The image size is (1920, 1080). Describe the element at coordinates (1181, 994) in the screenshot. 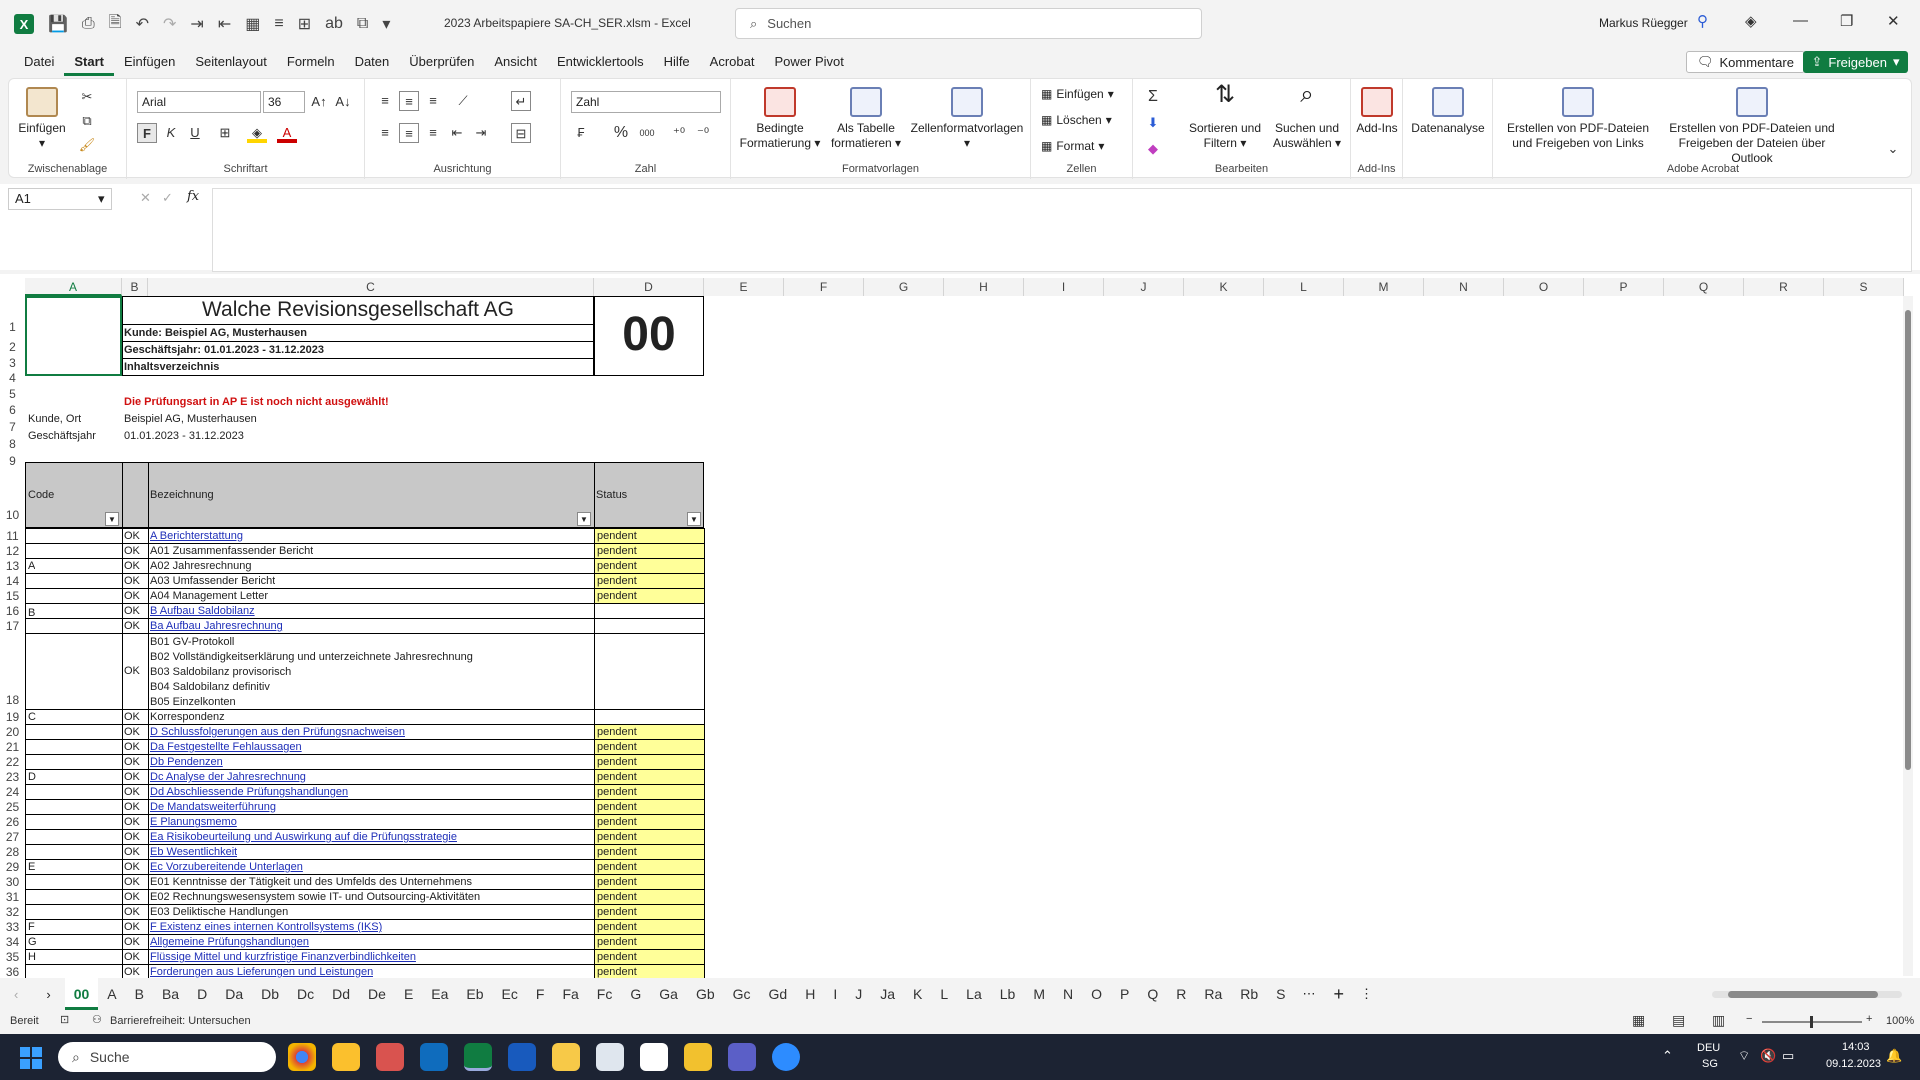

I see `sheet-tab-r: R` at that location.